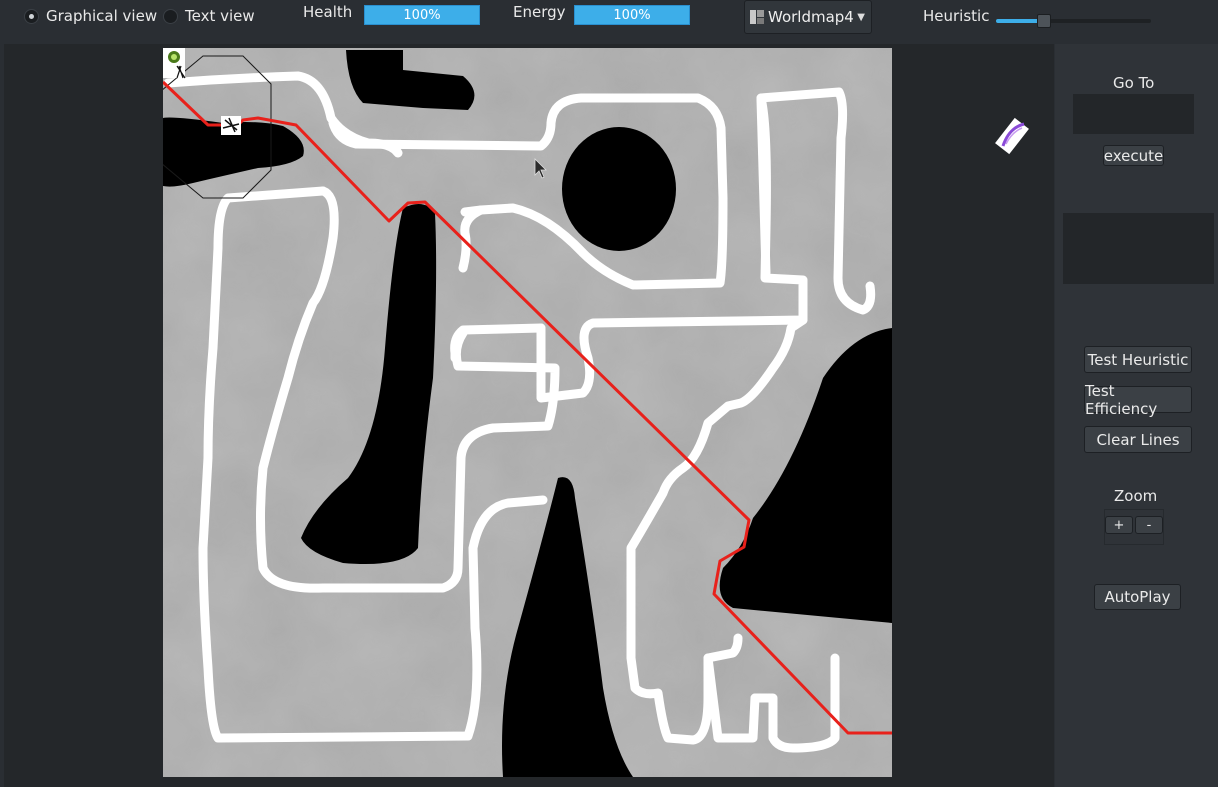  I want to click on health-value: 100%, so click(422, 15).